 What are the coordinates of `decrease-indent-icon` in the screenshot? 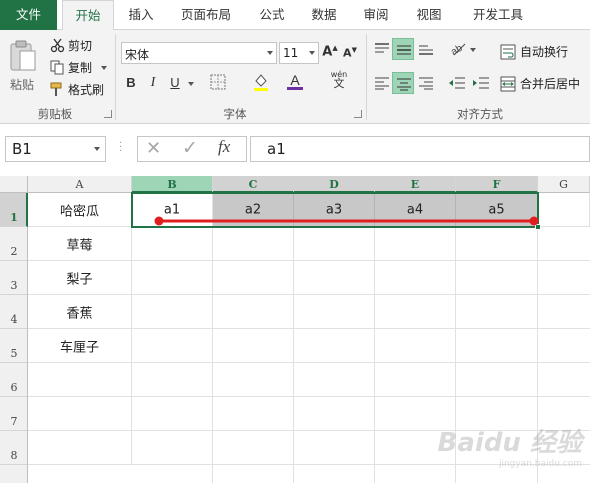 It's located at (457, 83).